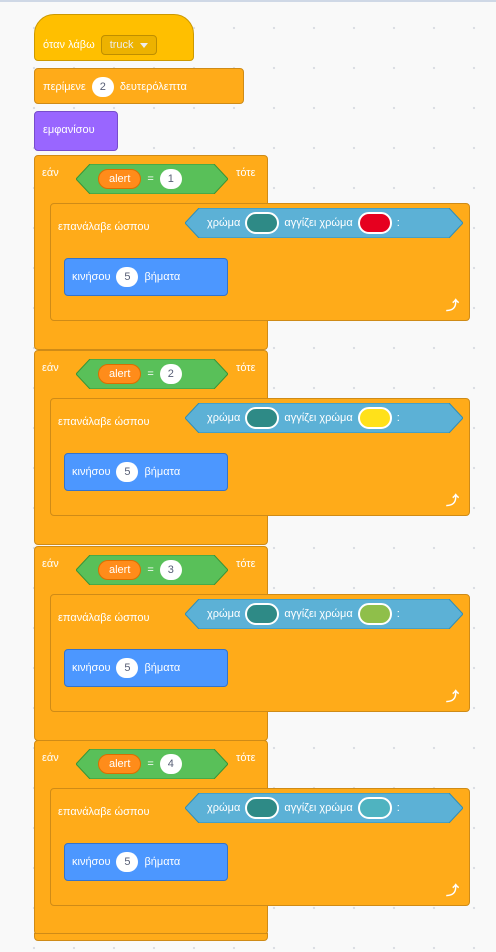 This screenshot has height=952, width=496. I want to click on equals-condition: alert = 2, so click(152, 374).